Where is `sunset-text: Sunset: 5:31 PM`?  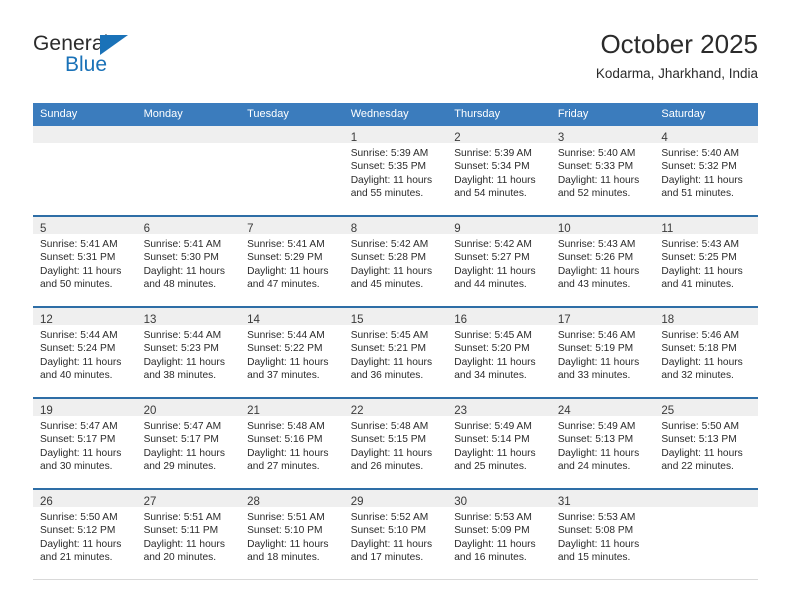 sunset-text: Sunset: 5:31 PM is located at coordinates (78, 258).